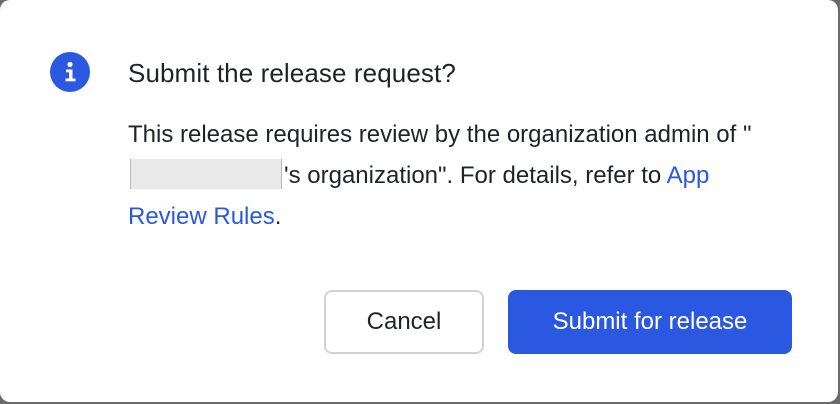 The height and width of the screenshot is (404, 840). Describe the element at coordinates (650, 322) in the screenshot. I see `submit-for-release-button: Submit for release` at that location.